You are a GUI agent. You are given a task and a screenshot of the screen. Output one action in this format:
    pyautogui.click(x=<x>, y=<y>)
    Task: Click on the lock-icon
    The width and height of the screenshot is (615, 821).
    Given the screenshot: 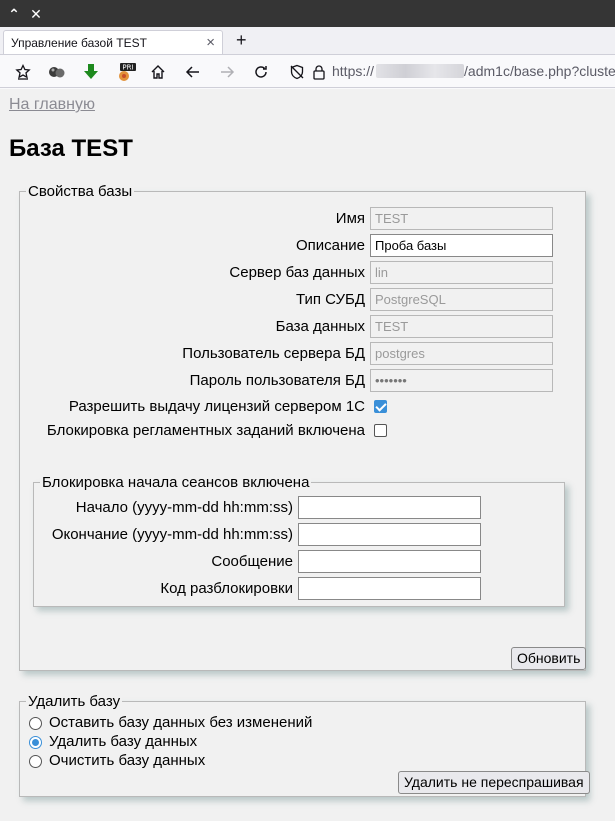 What is the action you would take?
    pyautogui.click(x=319, y=72)
    